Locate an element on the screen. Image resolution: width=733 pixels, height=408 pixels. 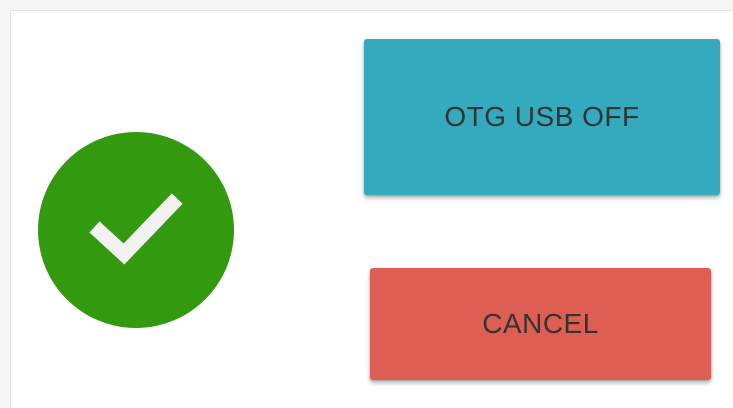
cancel-button: CANCEL is located at coordinates (540, 324).